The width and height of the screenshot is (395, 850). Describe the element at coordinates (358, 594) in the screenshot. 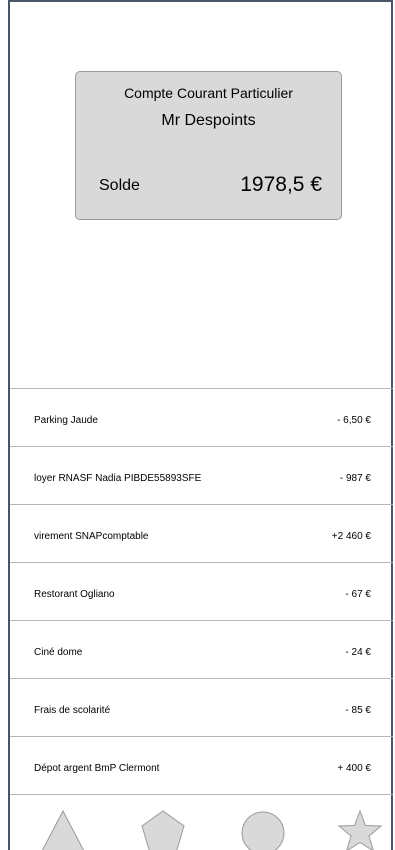

I see `transaction-amount: - 67 €` at that location.